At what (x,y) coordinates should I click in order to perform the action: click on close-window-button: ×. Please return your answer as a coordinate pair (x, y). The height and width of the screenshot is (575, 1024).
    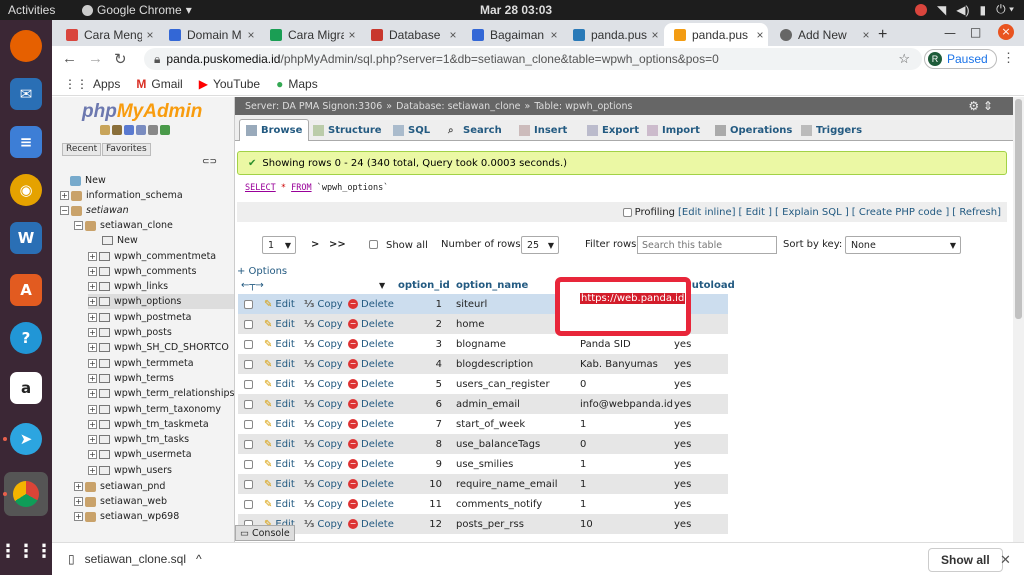
    Looking at the image, I should click on (1006, 32).